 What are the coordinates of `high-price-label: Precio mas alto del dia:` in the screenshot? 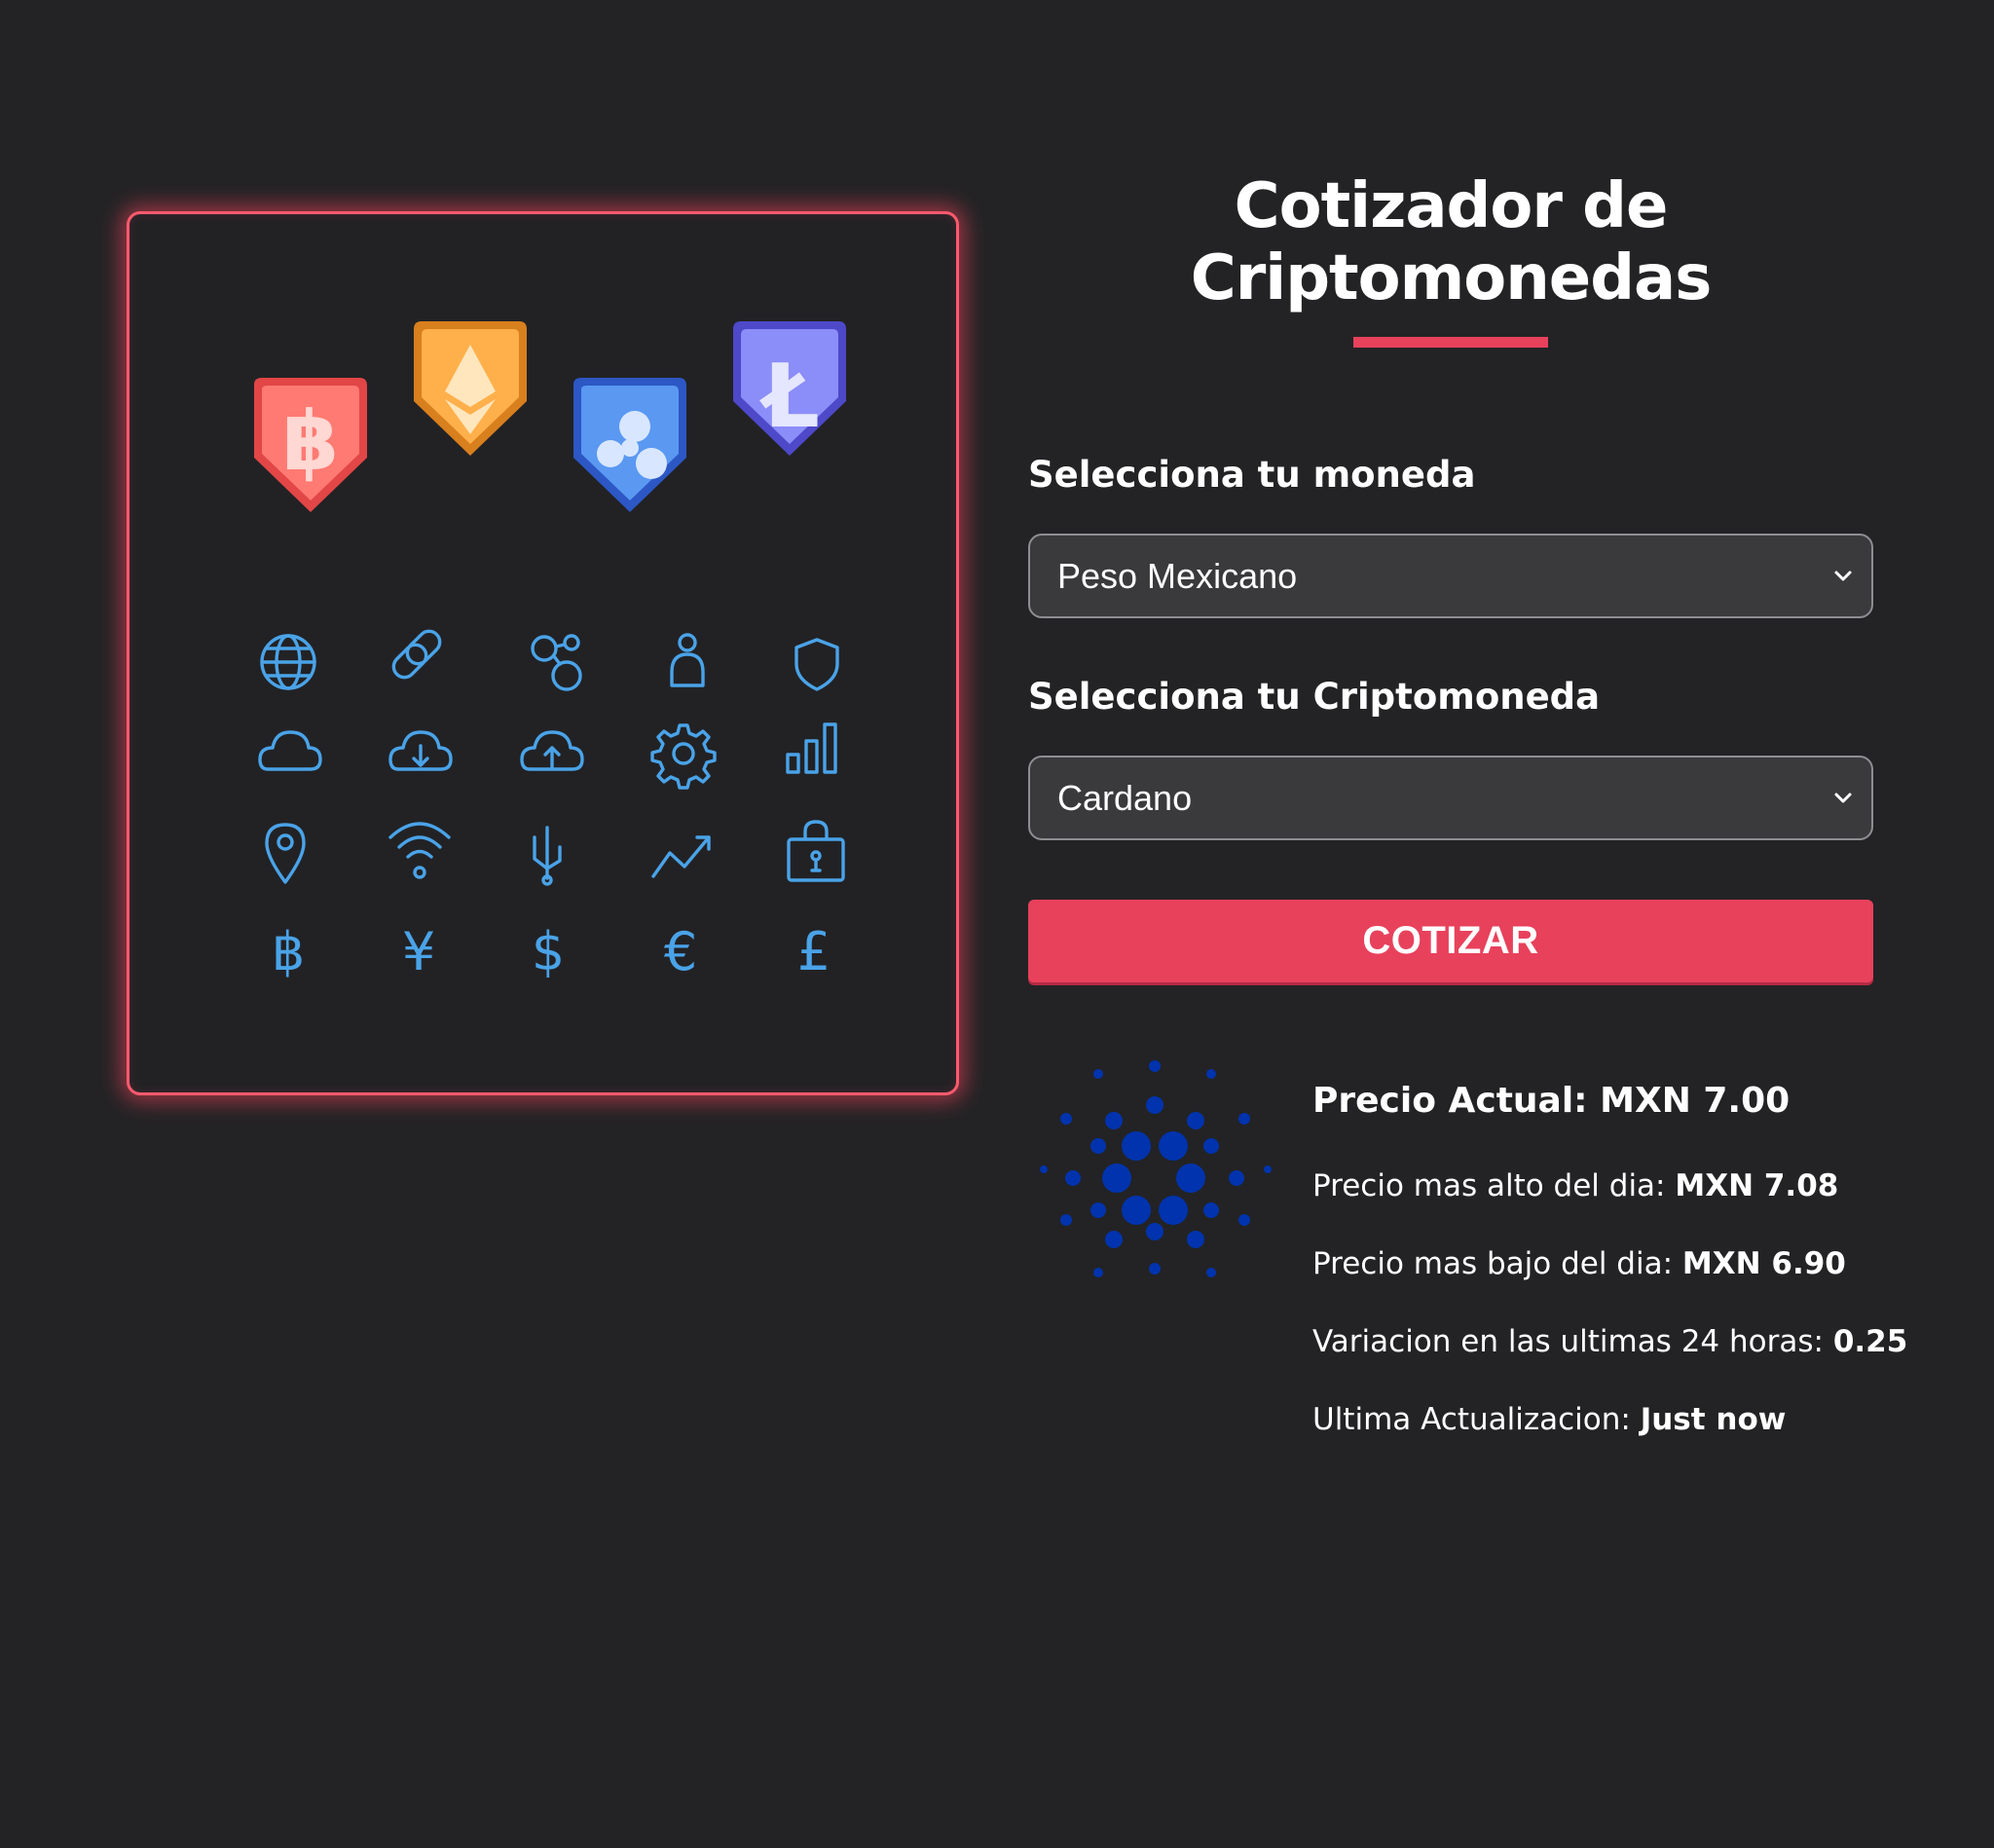 It's located at (1489, 1185).